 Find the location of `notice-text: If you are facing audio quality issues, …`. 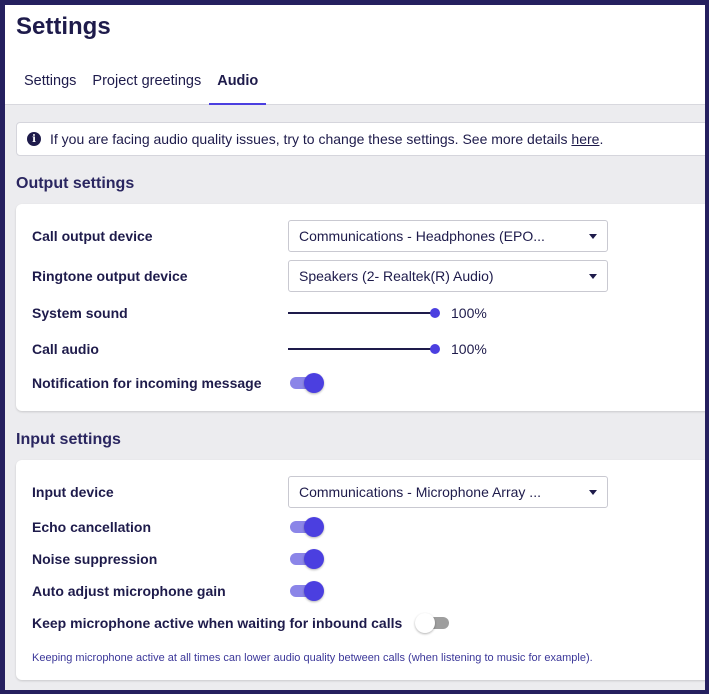

notice-text: If you are facing audio quality issues, … is located at coordinates (326, 139).